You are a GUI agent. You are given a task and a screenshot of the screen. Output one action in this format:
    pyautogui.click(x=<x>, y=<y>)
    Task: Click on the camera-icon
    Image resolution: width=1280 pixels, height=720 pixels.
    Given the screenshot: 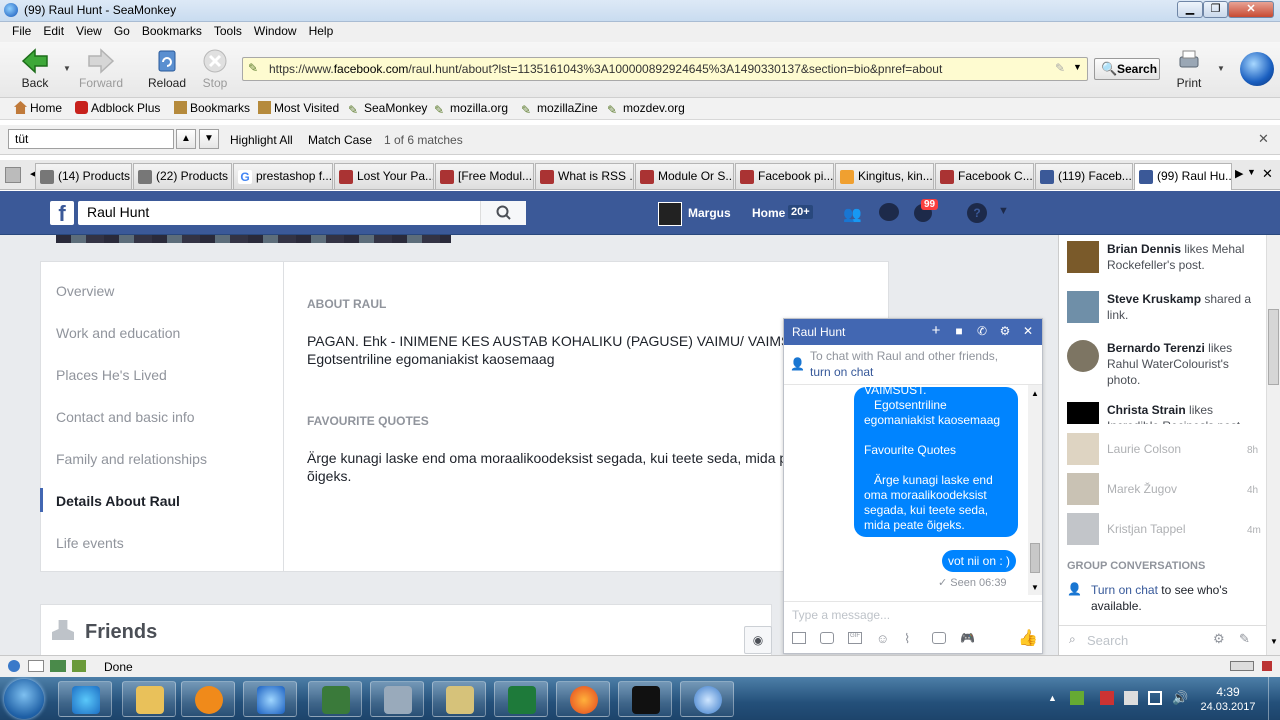 What is the action you would take?
    pyautogui.click(x=939, y=638)
    